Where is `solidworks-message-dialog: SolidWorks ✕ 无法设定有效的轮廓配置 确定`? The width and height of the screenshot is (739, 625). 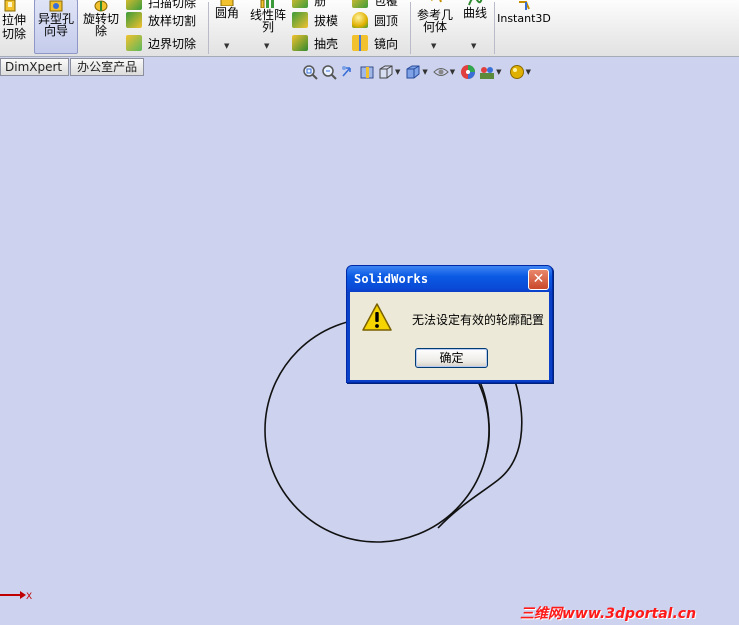 solidworks-message-dialog: SolidWorks ✕ 无法设定有效的轮廓配置 确定 is located at coordinates (449, 324).